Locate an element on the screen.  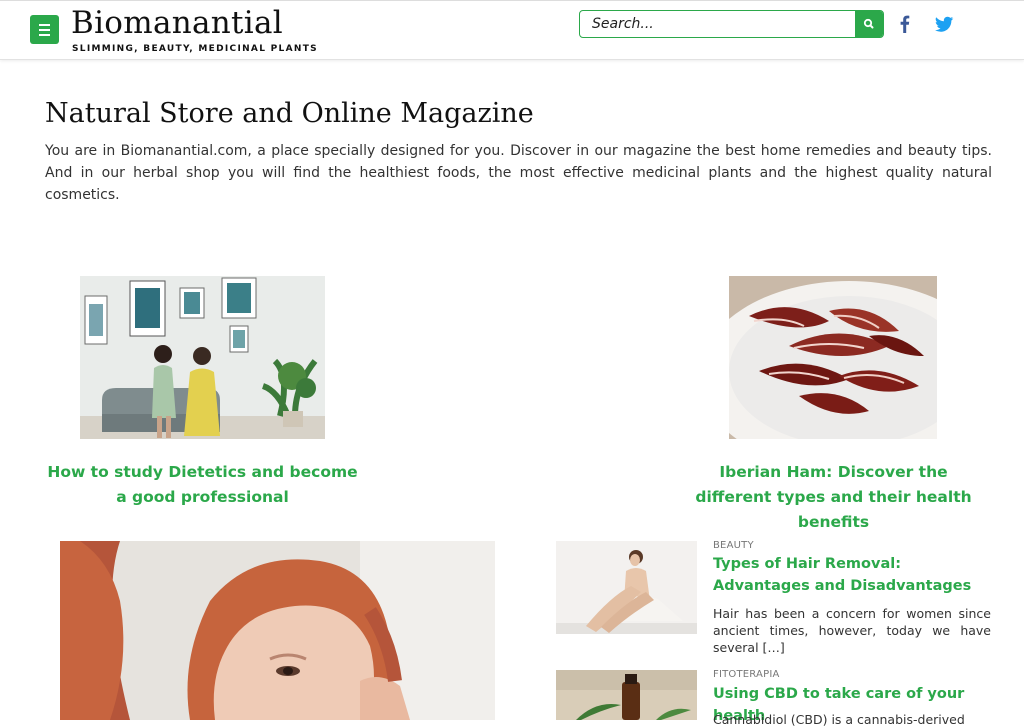
search-input is located at coordinates (717, 24).